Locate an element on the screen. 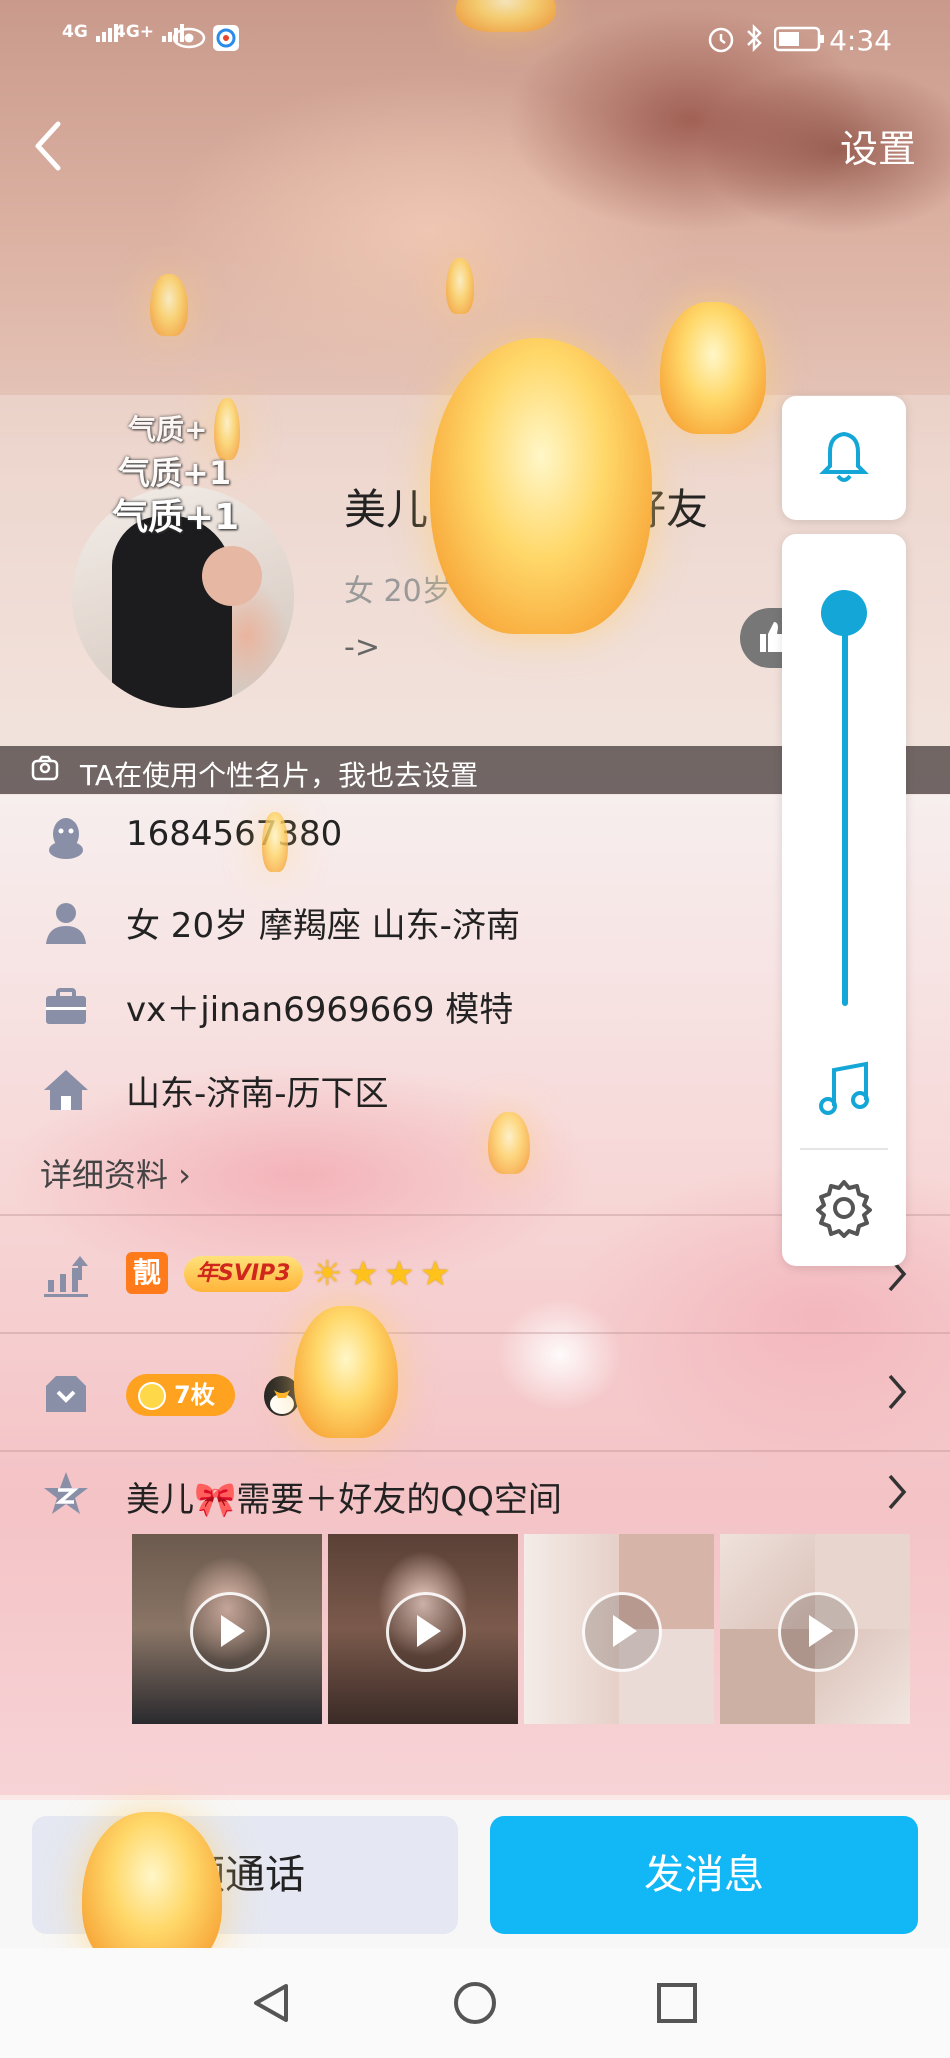 This screenshot has height=2058, width=950. sun-level-icon: ☀ is located at coordinates (327, 1274).